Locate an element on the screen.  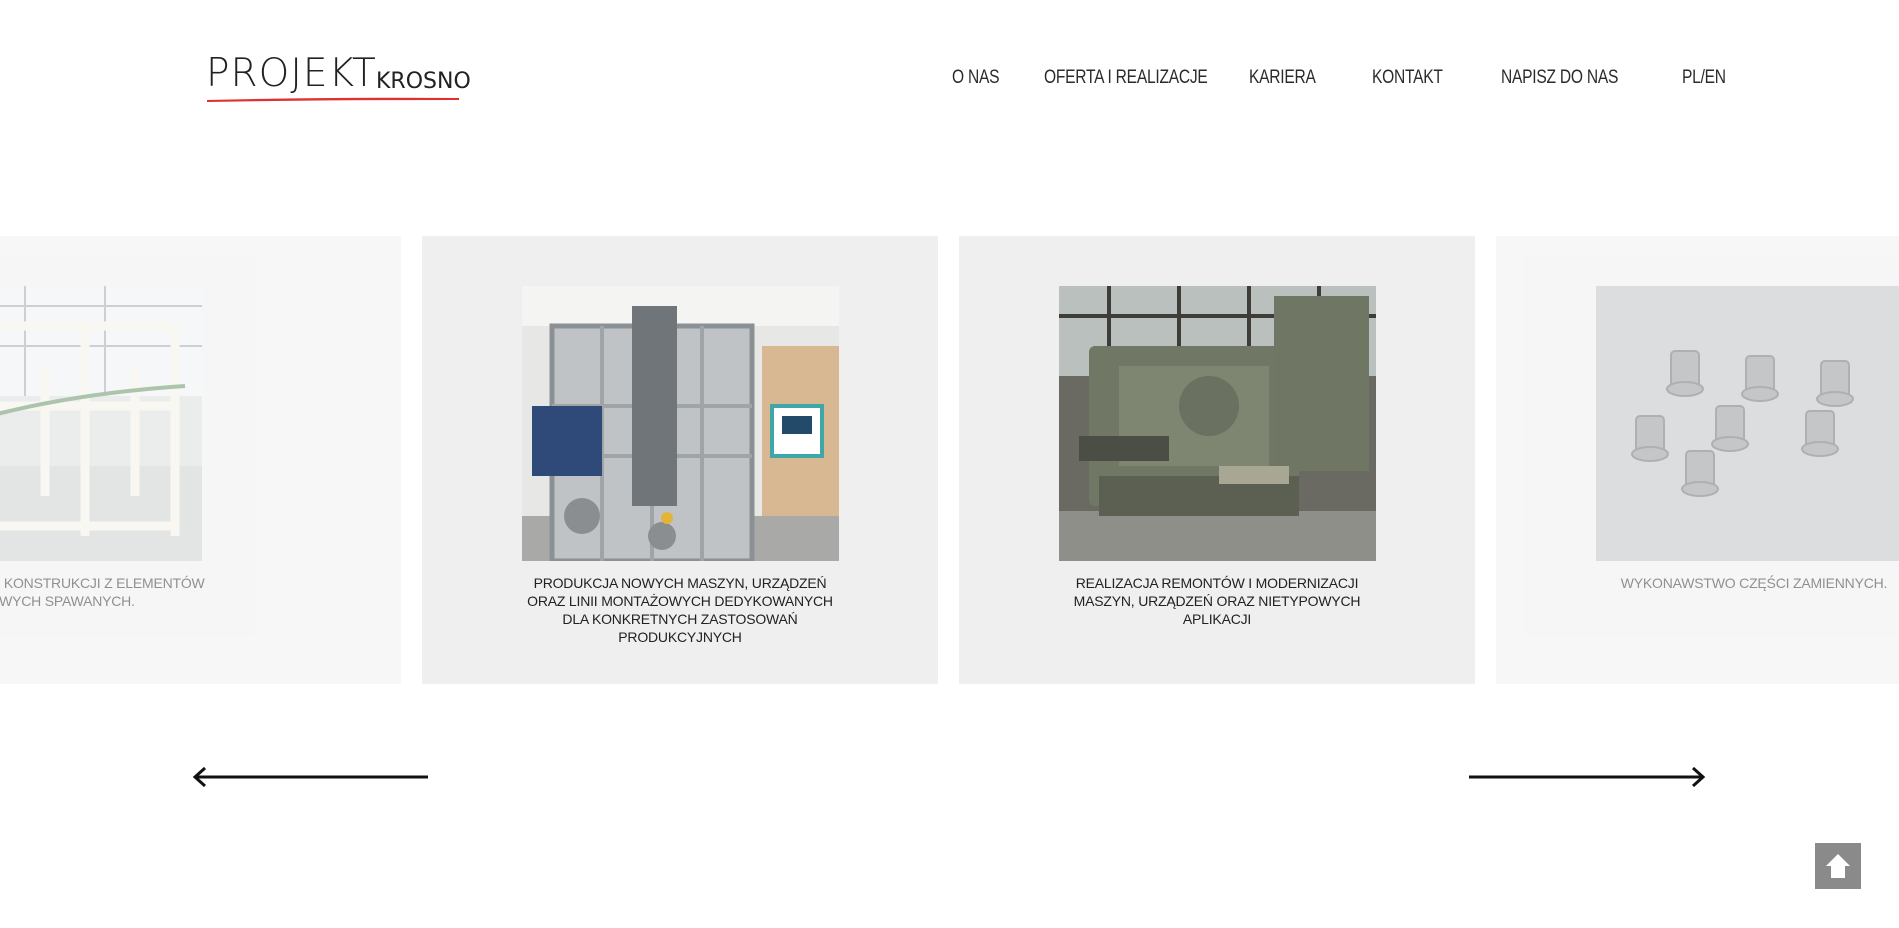
steel-frame-photo is located at coordinates (101, 423).